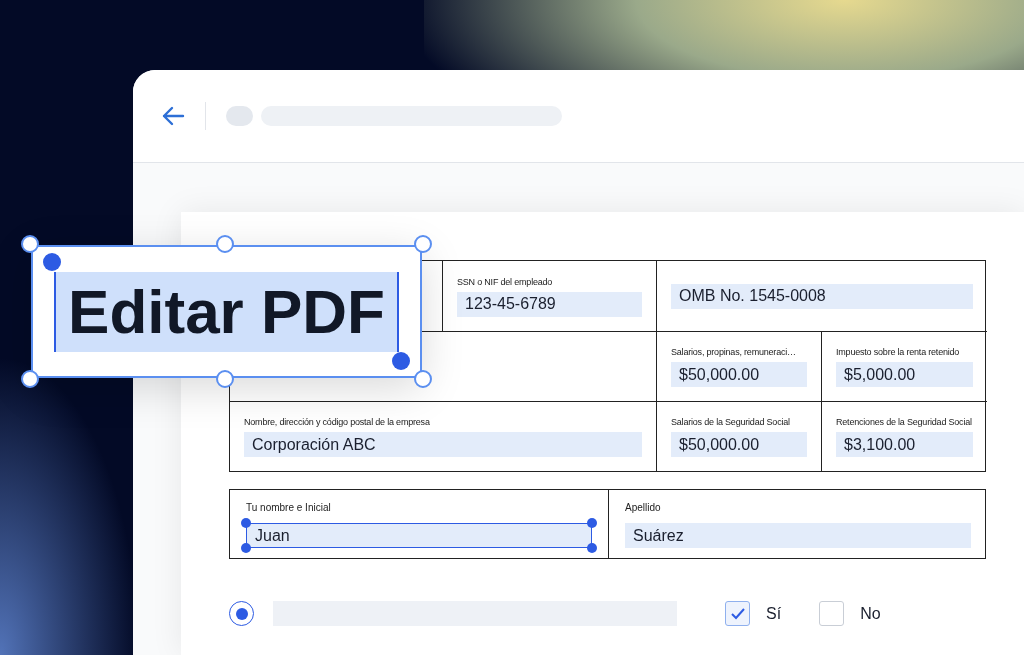 The height and width of the screenshot is (655, 1024). I want to click on field-label: Retenciones de la Seguridad Social, so click(904, 422).